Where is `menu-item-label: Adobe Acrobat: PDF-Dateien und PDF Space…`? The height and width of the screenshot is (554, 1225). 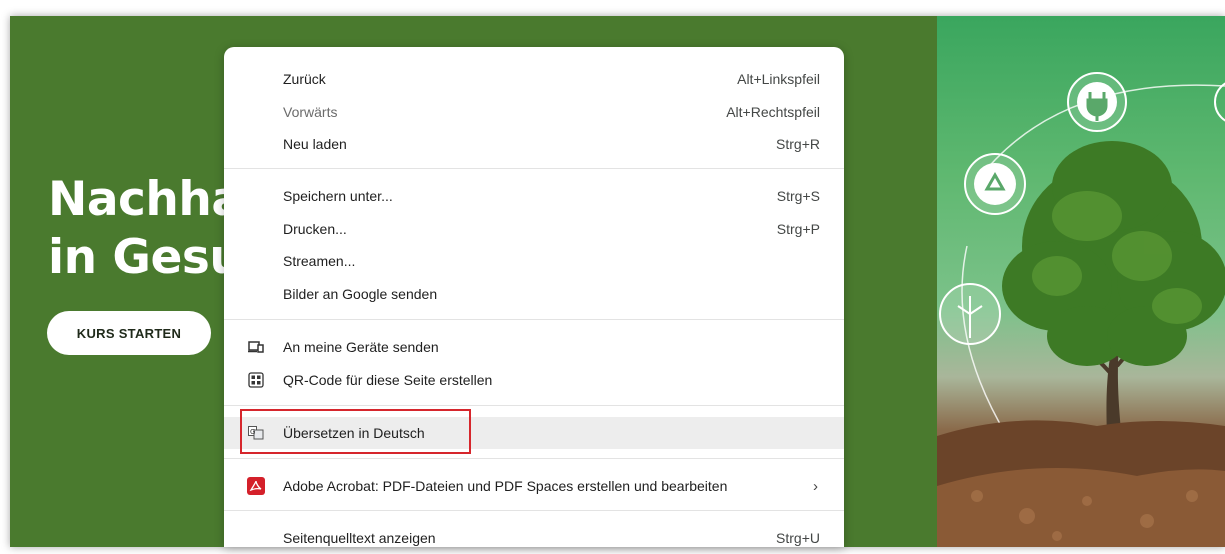 menu-item-label: Adobe Acrobat: PDF-Dateien und PDF Space… is located at coordinates (505, 486).